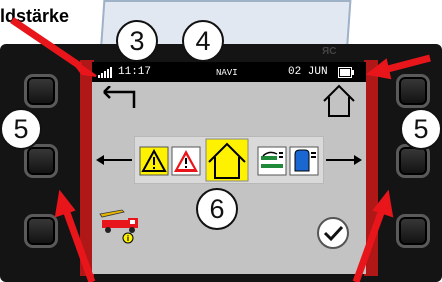  What do you see at coordinates (203, 41) in the screenshot?
I see `marker-4: 4` at bounding box center [203, 41].